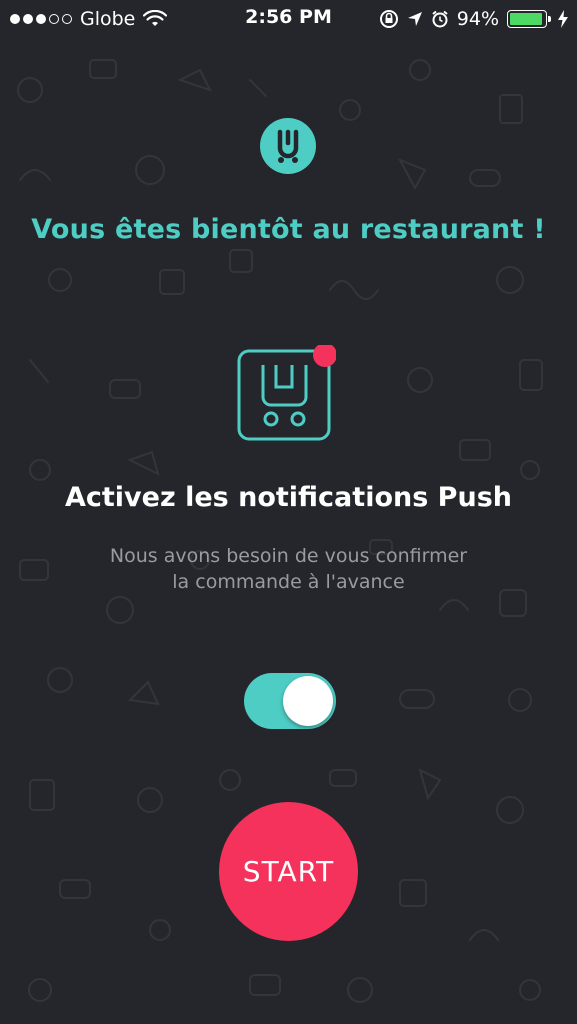  Describe the element at coordinates (288, 582) in the screenshot. I see `description-line-2: la commande à l'avance` at that location.